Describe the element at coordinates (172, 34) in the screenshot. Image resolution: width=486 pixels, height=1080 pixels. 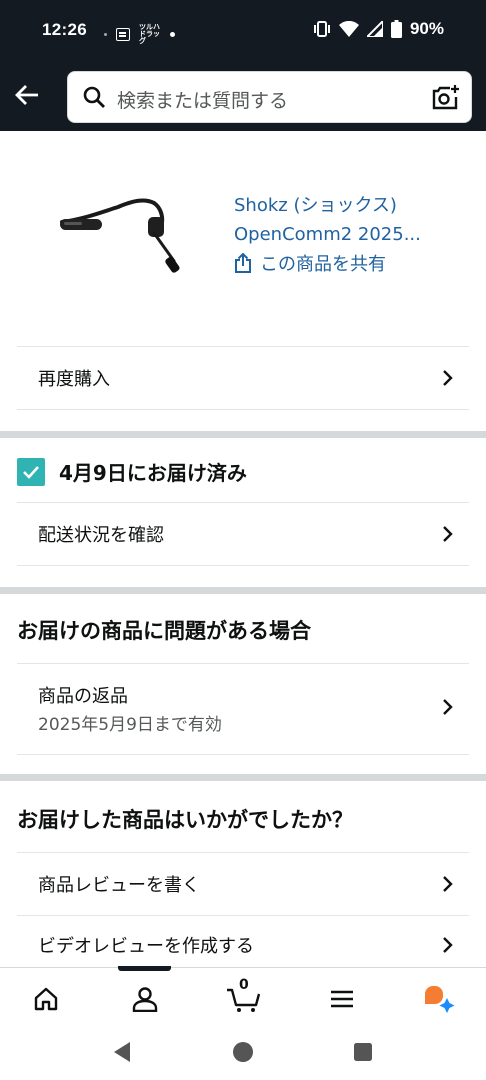
I see `notification-dot-icon` at that location.